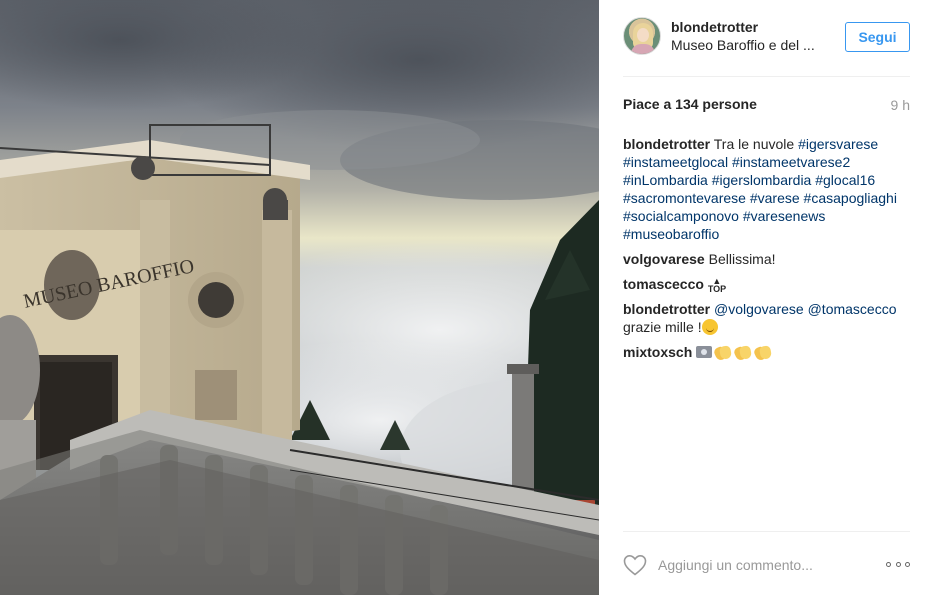  Describe the element at coordinates (704, 352) in the screenshot. I see `camera-emoji-icon` at that location.